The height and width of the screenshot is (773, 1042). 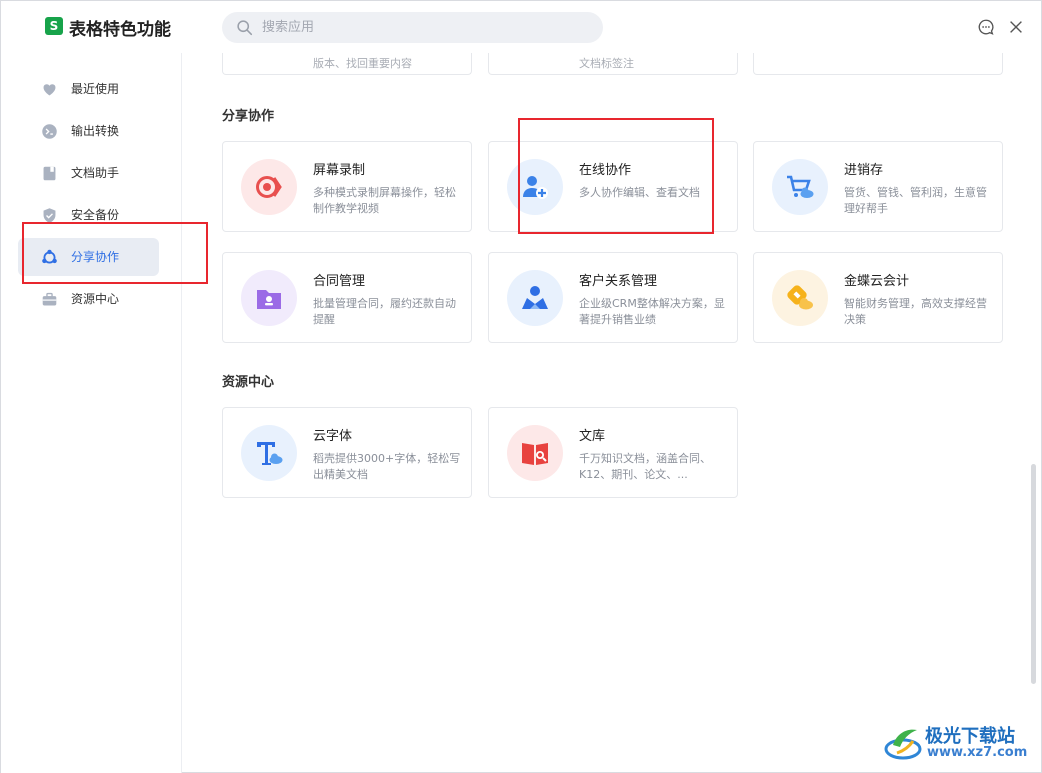 I want to click on card-description: 批量管理合同，履约还款自动提醒, so click(x=384, y=311).